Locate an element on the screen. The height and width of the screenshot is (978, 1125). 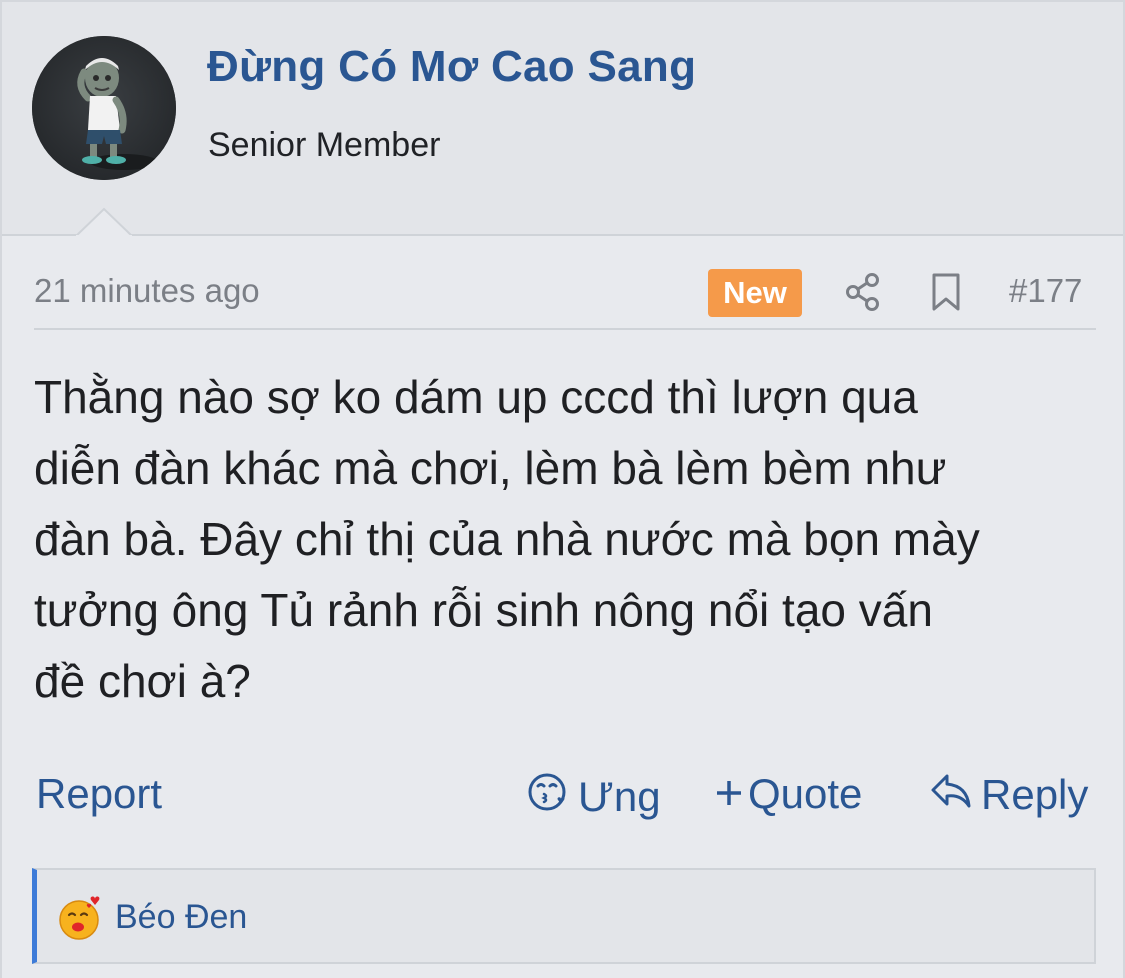
avatar is located at coordinates (104, 108).